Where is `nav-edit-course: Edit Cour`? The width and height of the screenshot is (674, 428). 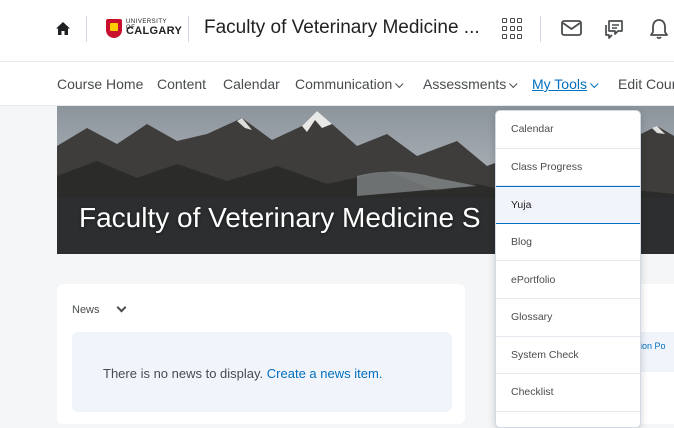
nav-edit-course: Edit Cour is located at coordinates (646, 84).